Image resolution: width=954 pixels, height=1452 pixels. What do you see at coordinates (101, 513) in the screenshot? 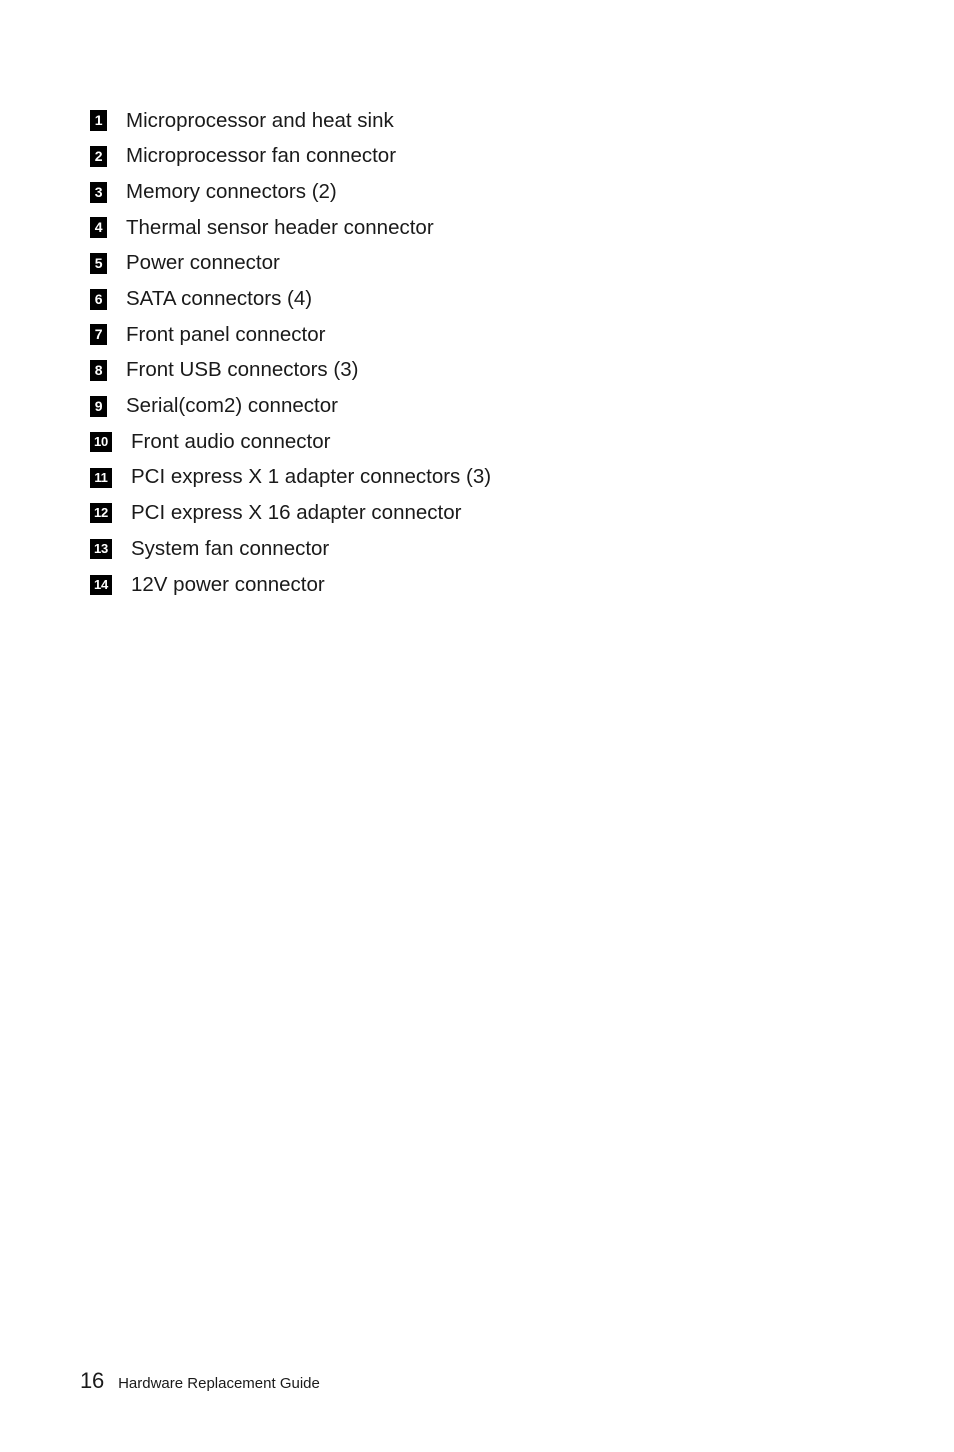
I see `callout-number-badge: 12` at bounding box center [101, 513].